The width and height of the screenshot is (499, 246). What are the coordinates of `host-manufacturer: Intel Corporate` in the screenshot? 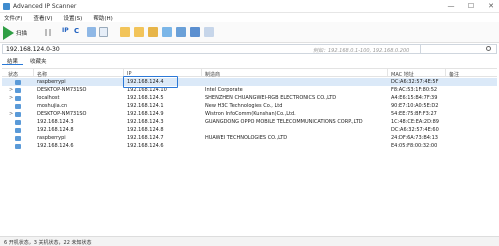 It's located at (224, 90).